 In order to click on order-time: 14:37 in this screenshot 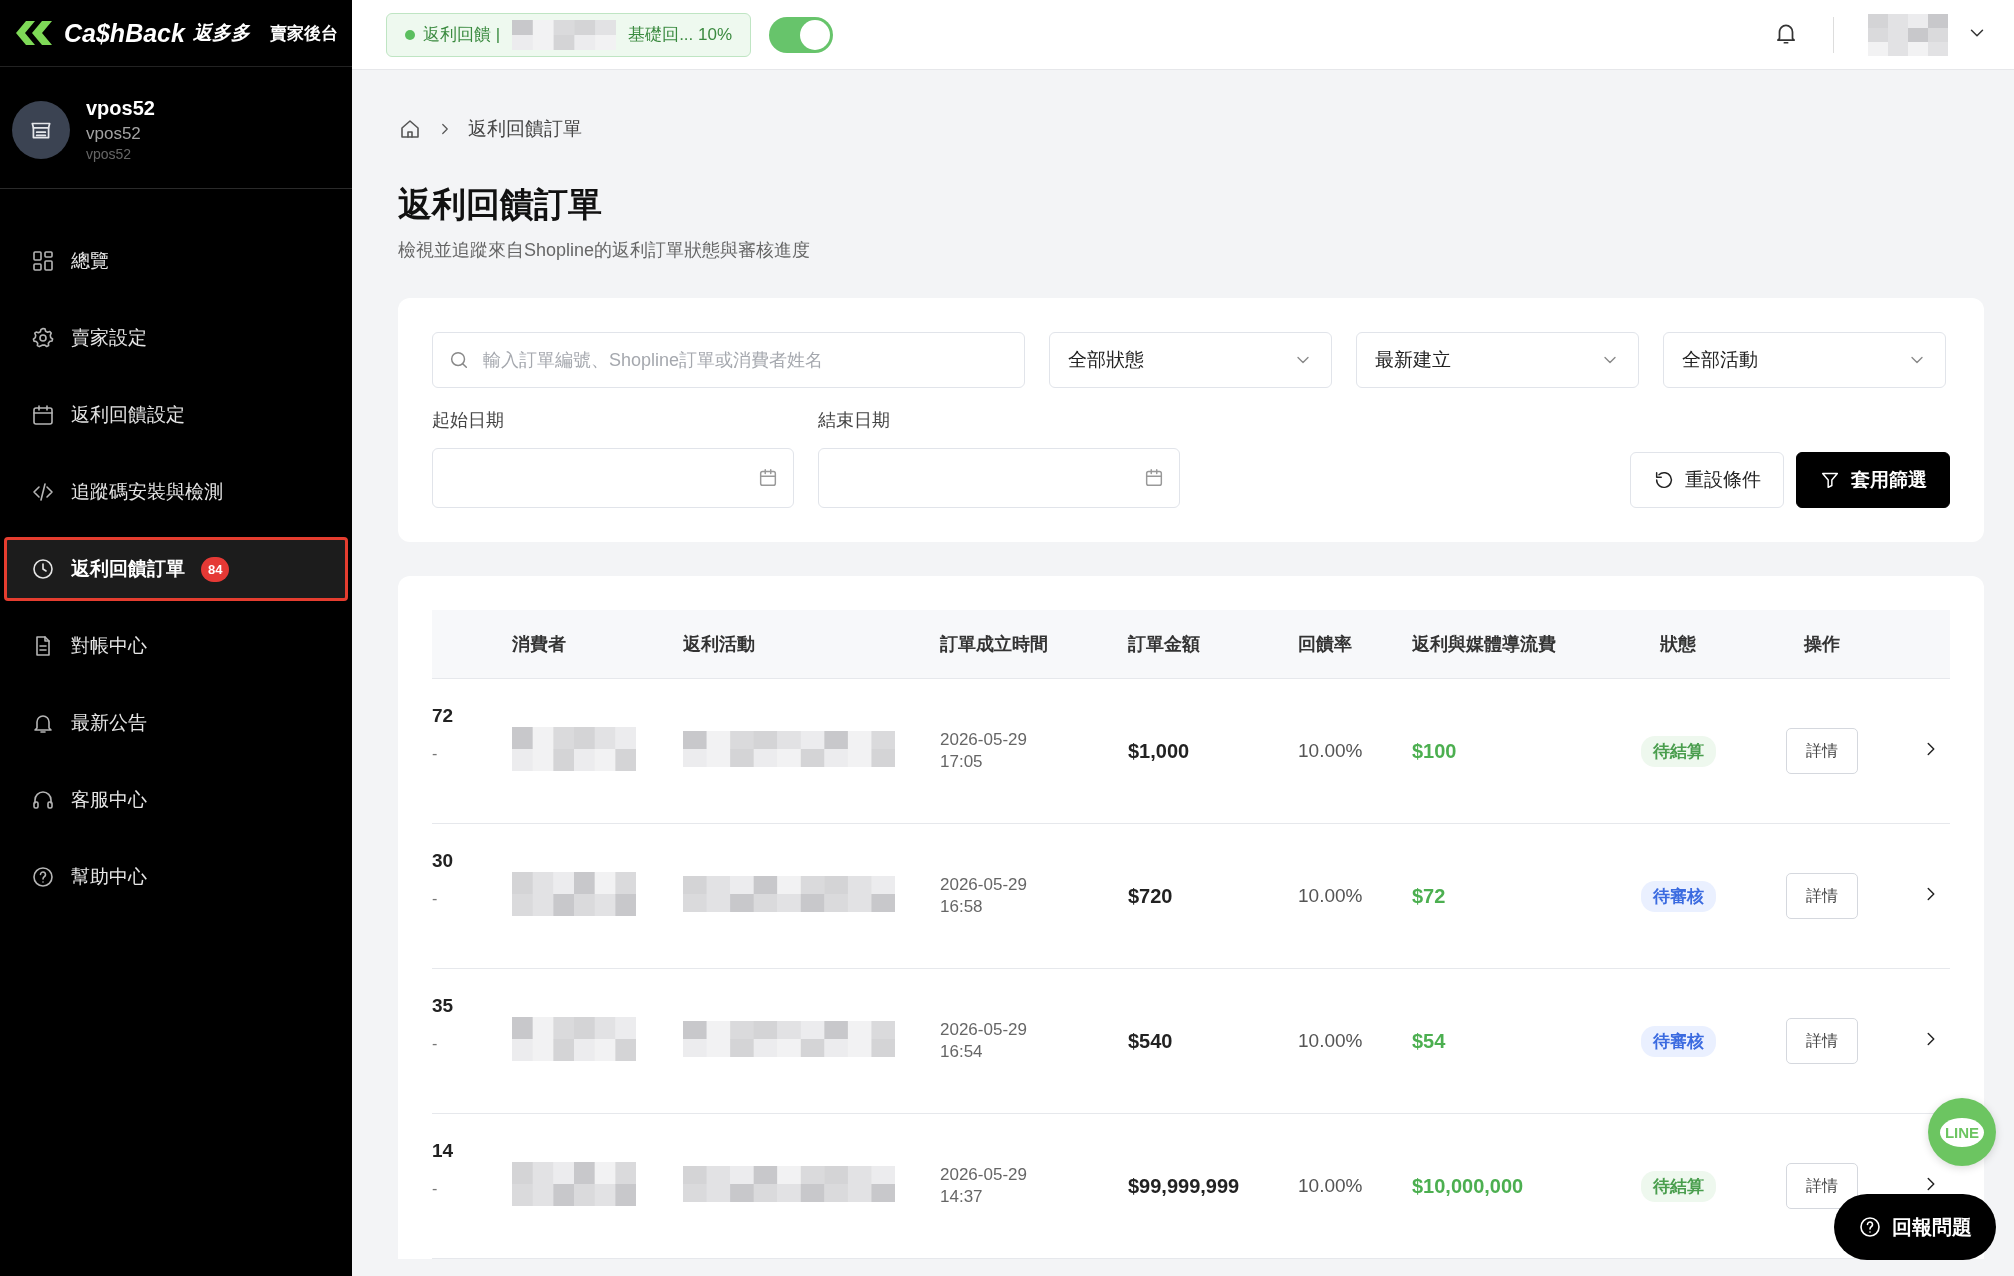, I will do `click(962, 1197)`.